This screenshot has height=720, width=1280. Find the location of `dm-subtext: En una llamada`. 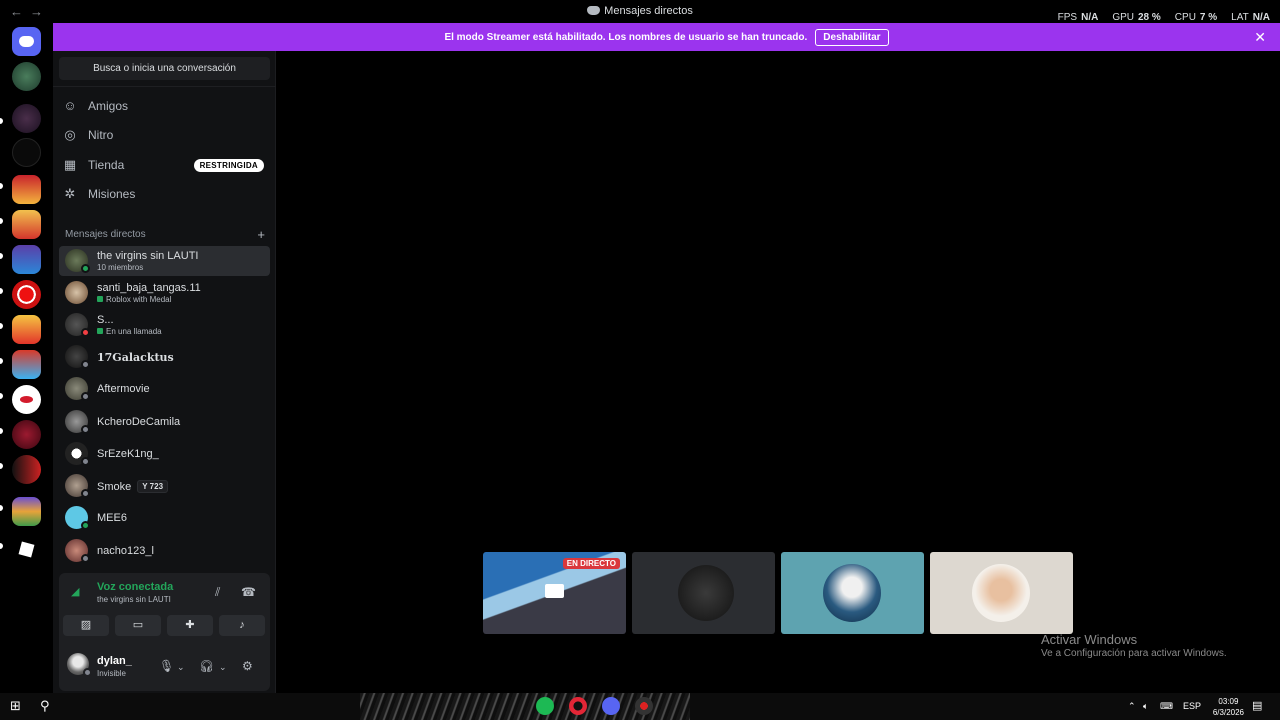

dm-subtext: En una llamada is located at coordinates (134, 331).